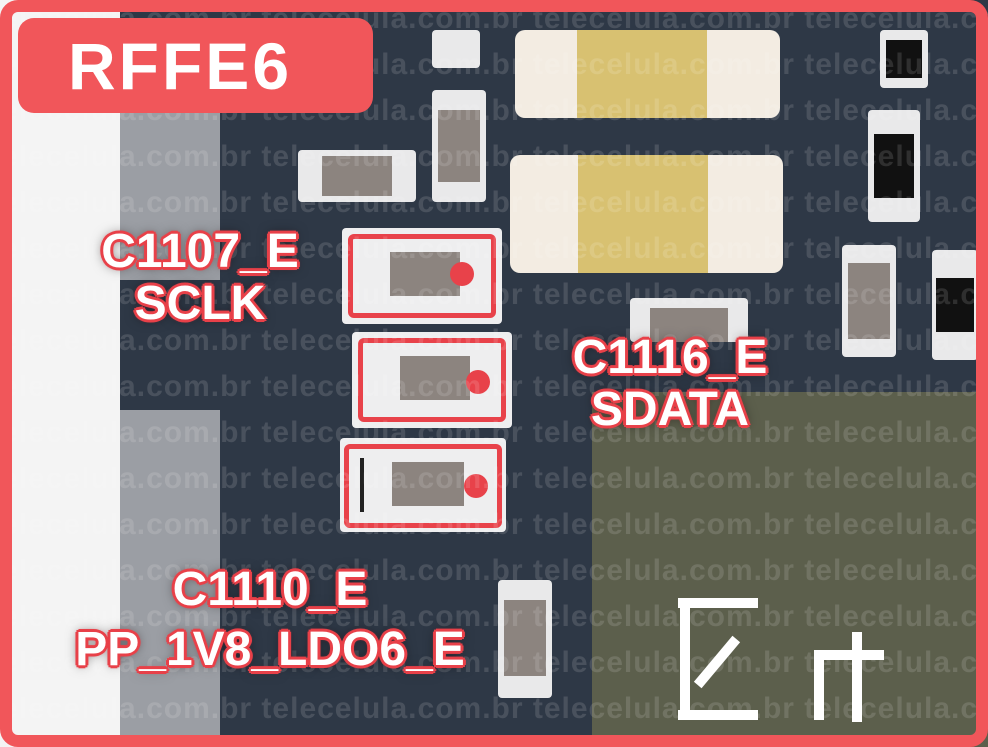 The width and height of the screenshot is (988, 747). Describe the element at coordinates (904, 59) in the screenshot. I see `component-right-top` at that location.